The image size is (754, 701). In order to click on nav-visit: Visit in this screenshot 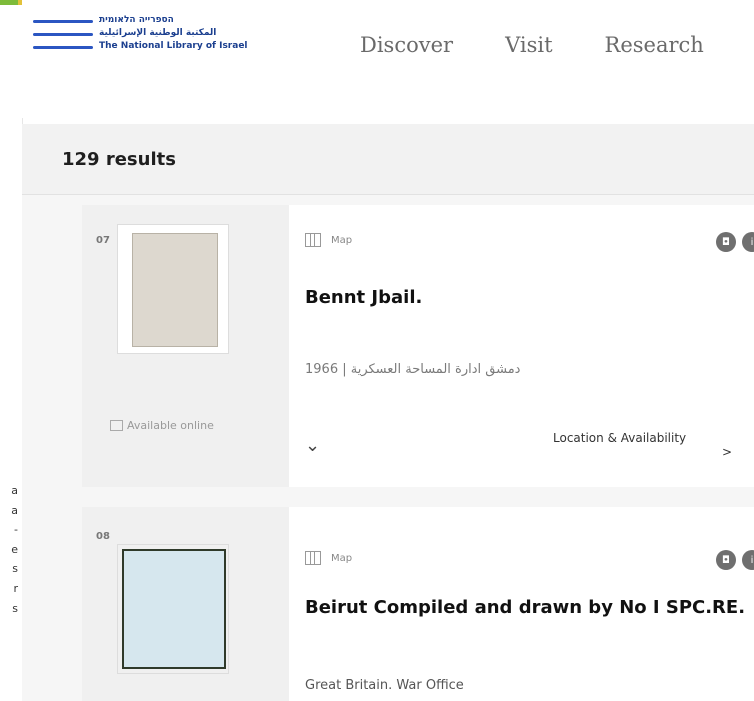, I will do `click(528, 45)`.